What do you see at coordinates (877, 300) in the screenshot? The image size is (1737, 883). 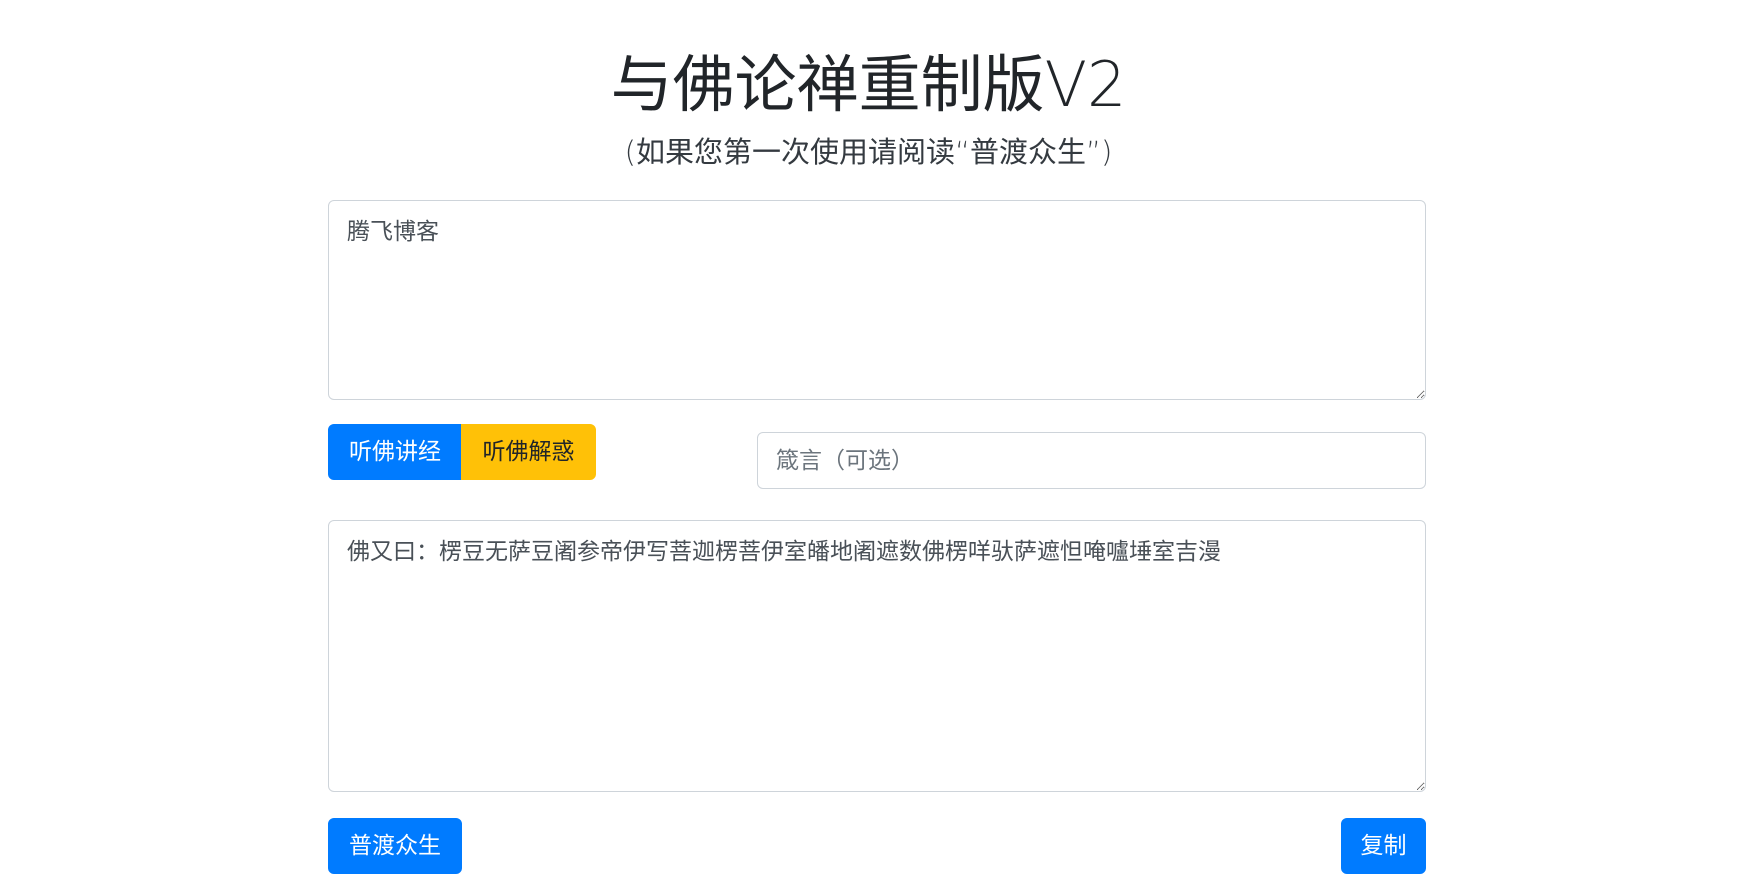 I see `plaintext-input: 腾飞博客` at bounding box center [877, 300].